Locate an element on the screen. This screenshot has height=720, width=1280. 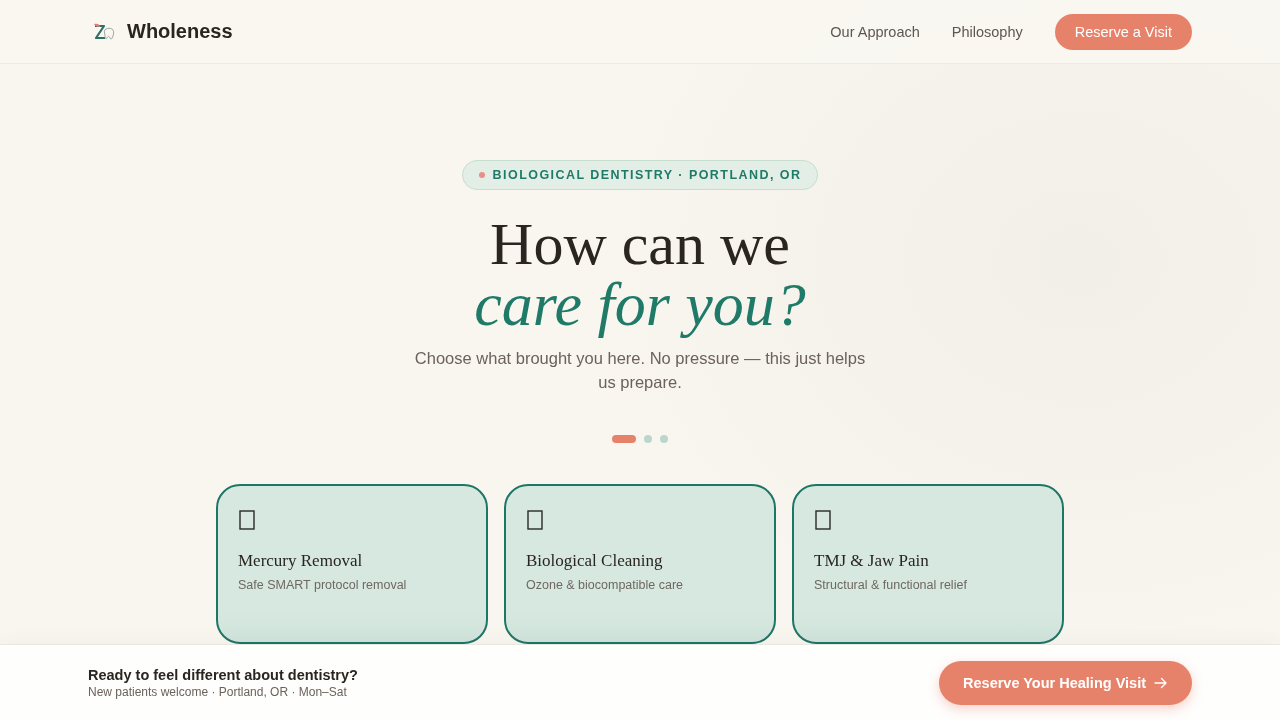
logo-icon is located at coordinates (104, 31).